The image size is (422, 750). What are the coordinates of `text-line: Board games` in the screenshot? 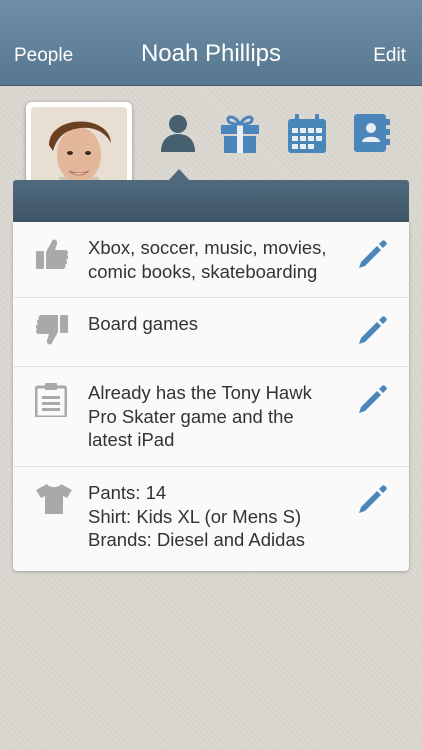 It's located at (143, 323).